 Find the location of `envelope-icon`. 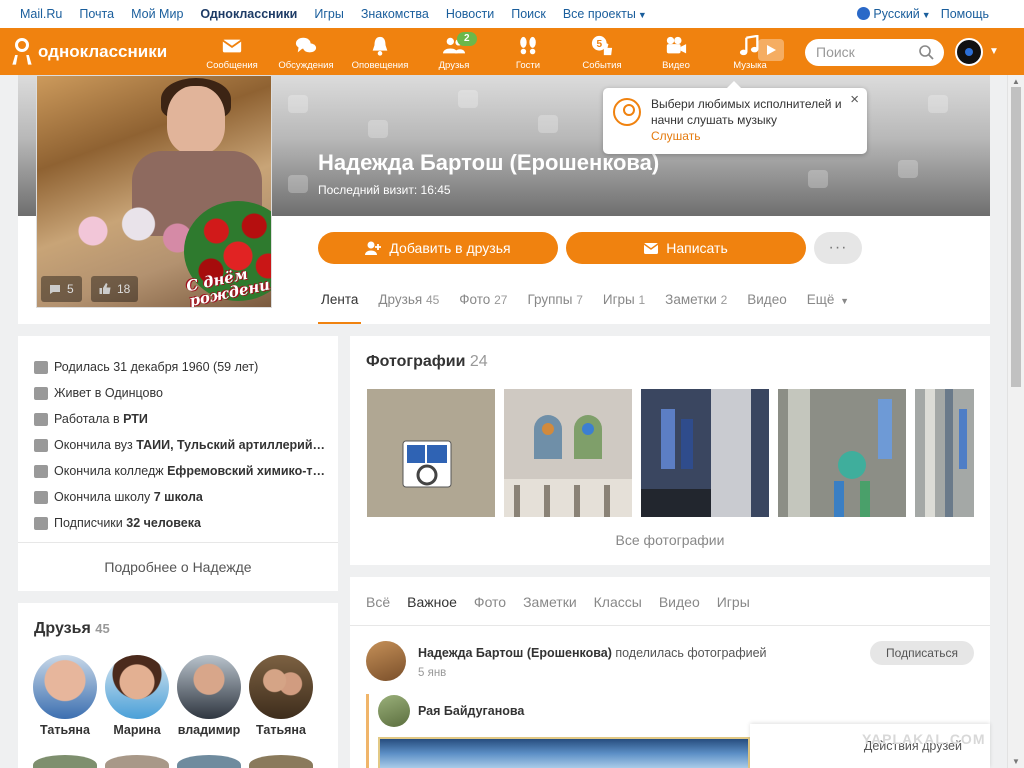

envelope-icon is located at coordinates (232, 46).